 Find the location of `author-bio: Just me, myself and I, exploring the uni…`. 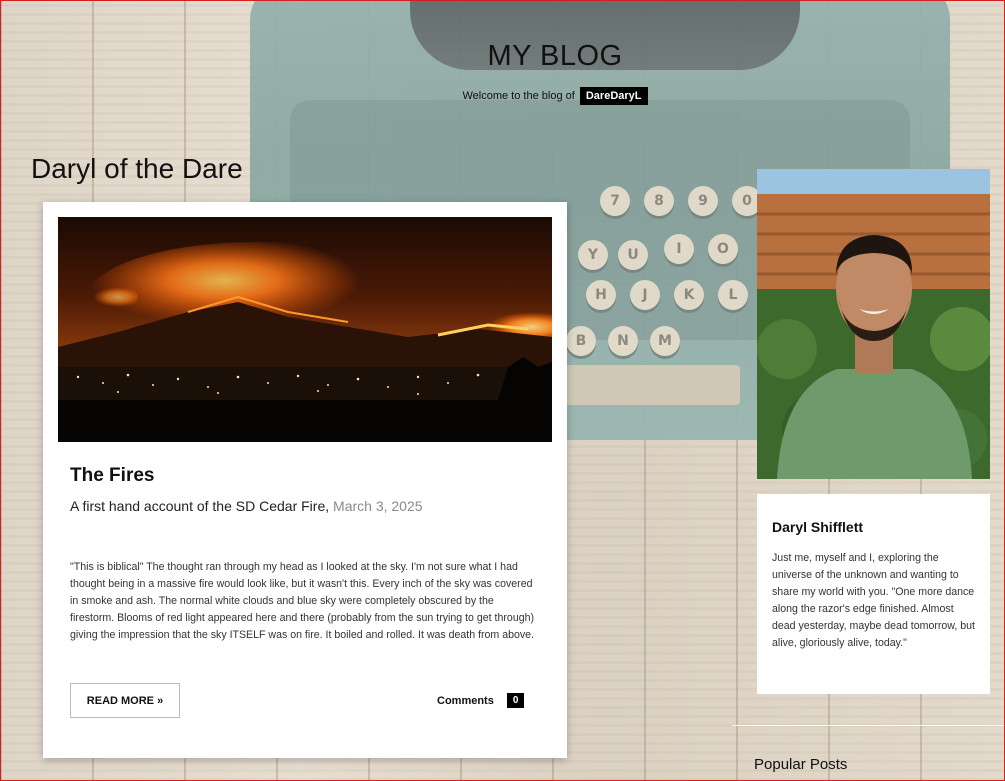

author-bio: Just me, myself and I, exploring the uni… is located at coordinates (873, 600).